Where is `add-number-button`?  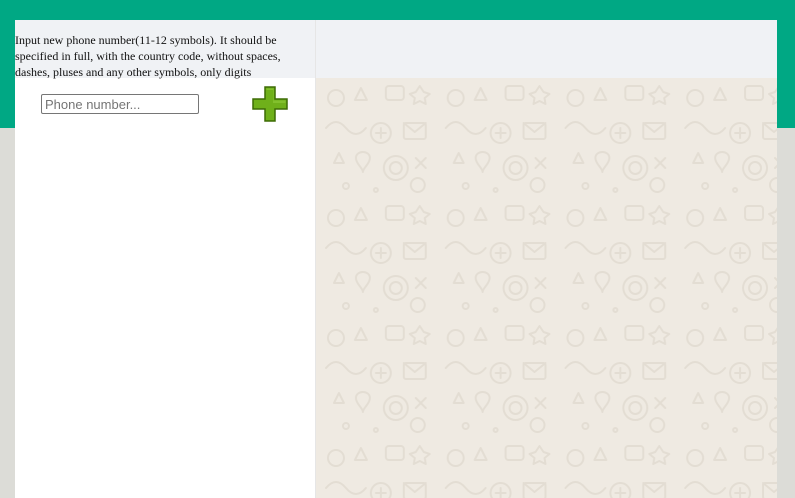 add-number-button is located at coordinates (270, 104).